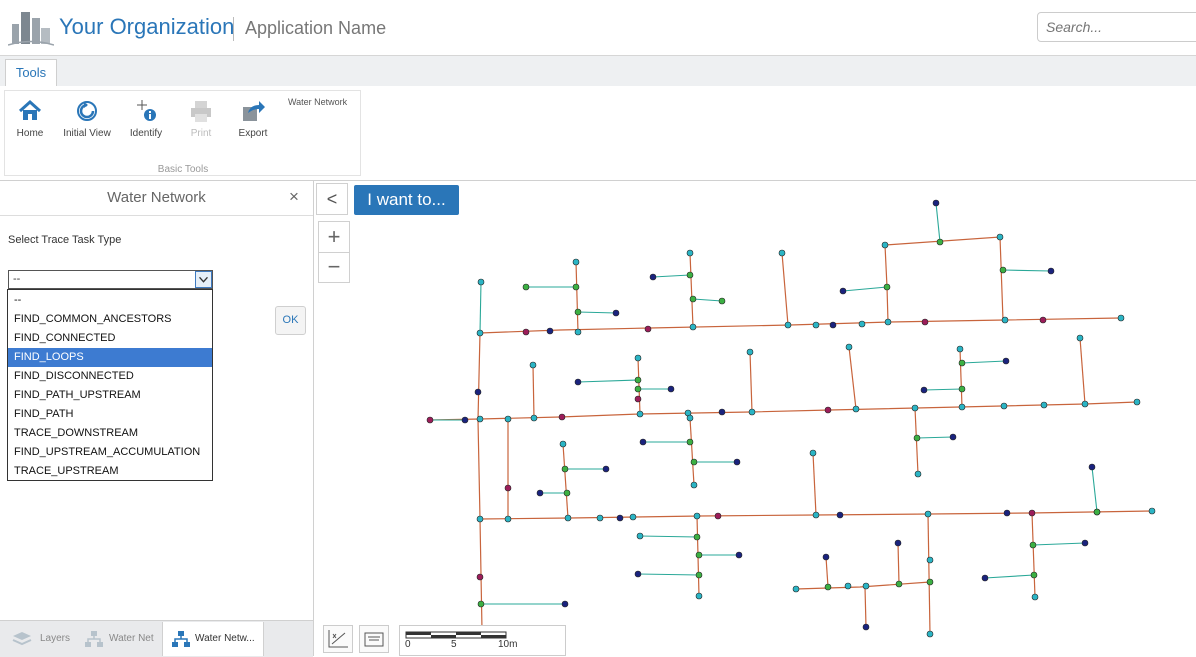  Describe the element at coordinates (31, 72) in the screenshot. I see `tab-tools: Tools` at that location.